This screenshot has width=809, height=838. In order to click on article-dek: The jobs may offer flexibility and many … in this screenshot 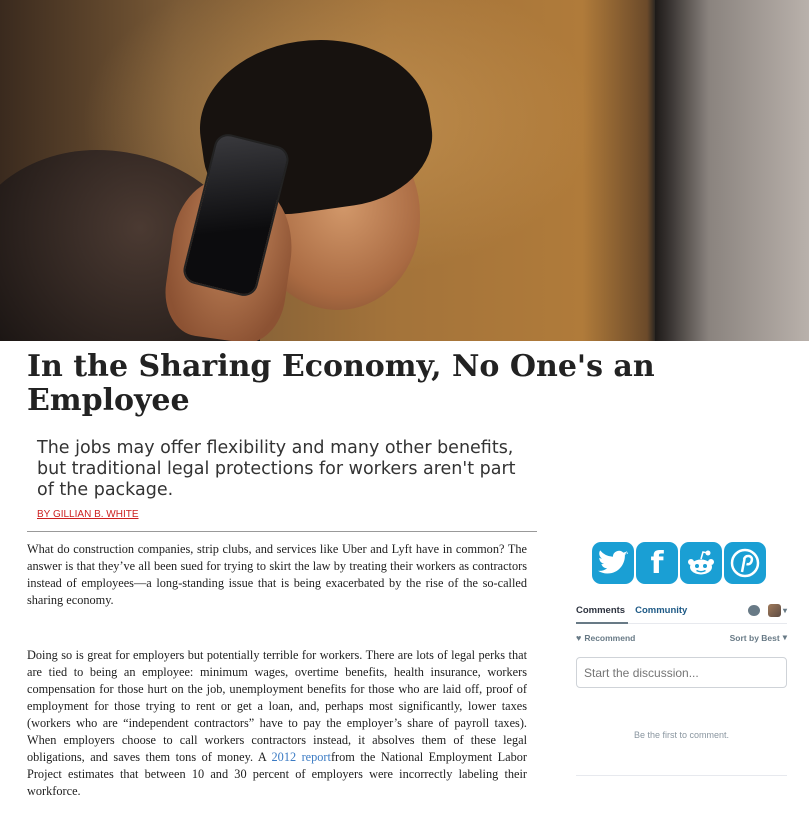, I will do `click(276, 469)`.